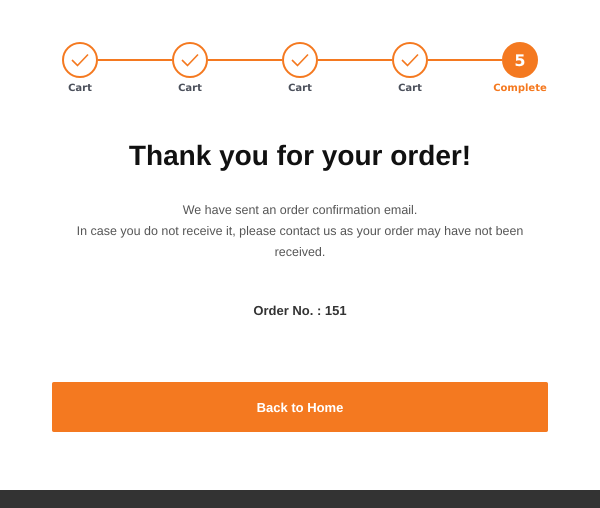 The image size is (600, 508). I want to click on message-text: In case you do not receive it, please contact us as your order may have not been received., so click(300, 242).